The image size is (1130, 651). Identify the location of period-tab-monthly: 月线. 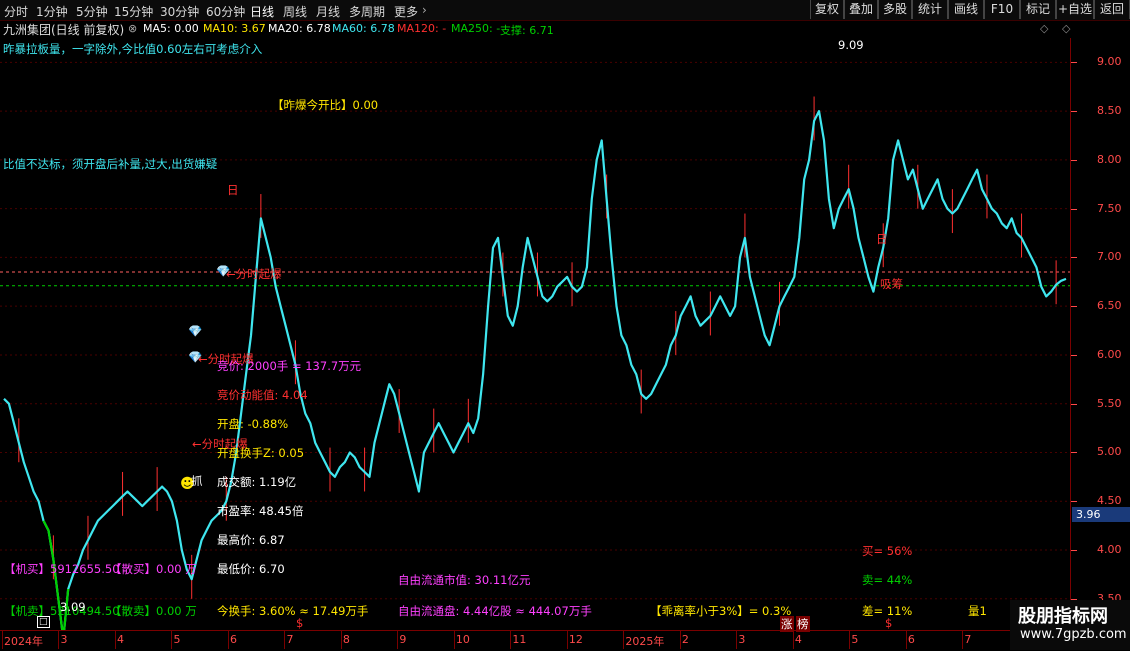
(328, 11).